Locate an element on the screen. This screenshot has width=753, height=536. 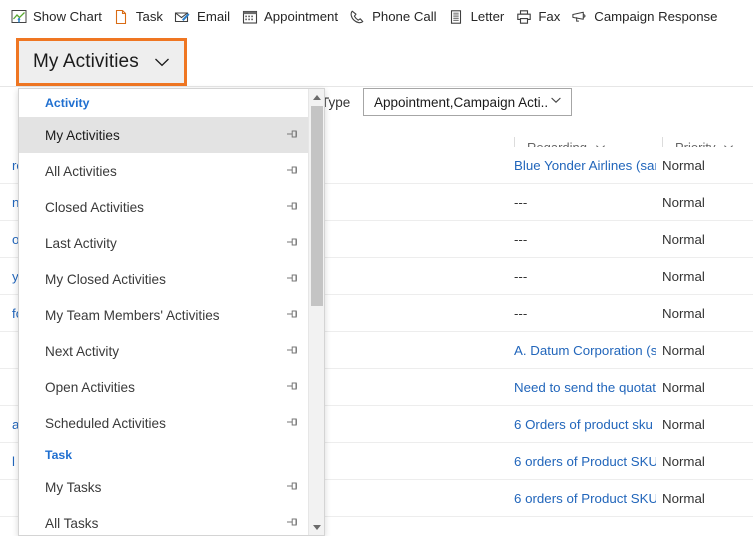
command-task: Task is located at coordinates (139, 16).